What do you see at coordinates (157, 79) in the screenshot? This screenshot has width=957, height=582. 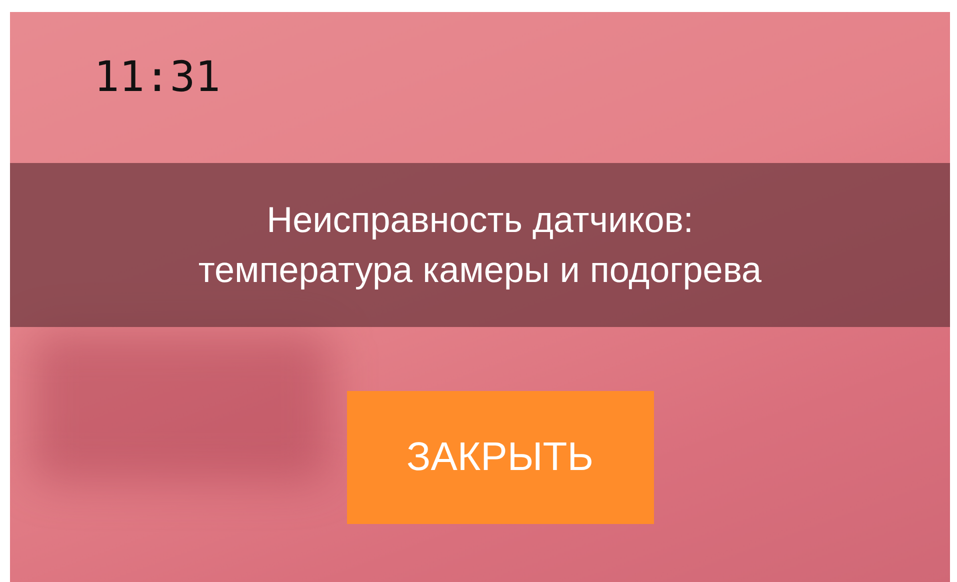 I see `clock-time: 11:31` at bounding box center [157, 79].